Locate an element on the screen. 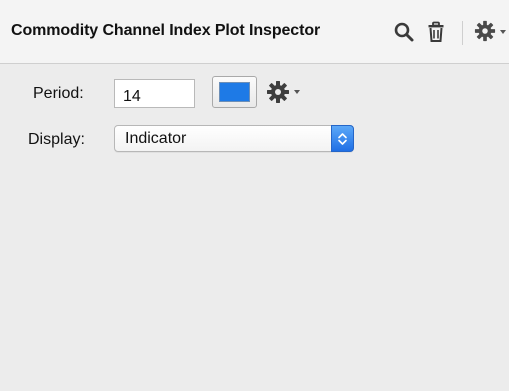 This screenshot has height=391, width=509. inspector-actions-menu is located at coordinates (491, 32).